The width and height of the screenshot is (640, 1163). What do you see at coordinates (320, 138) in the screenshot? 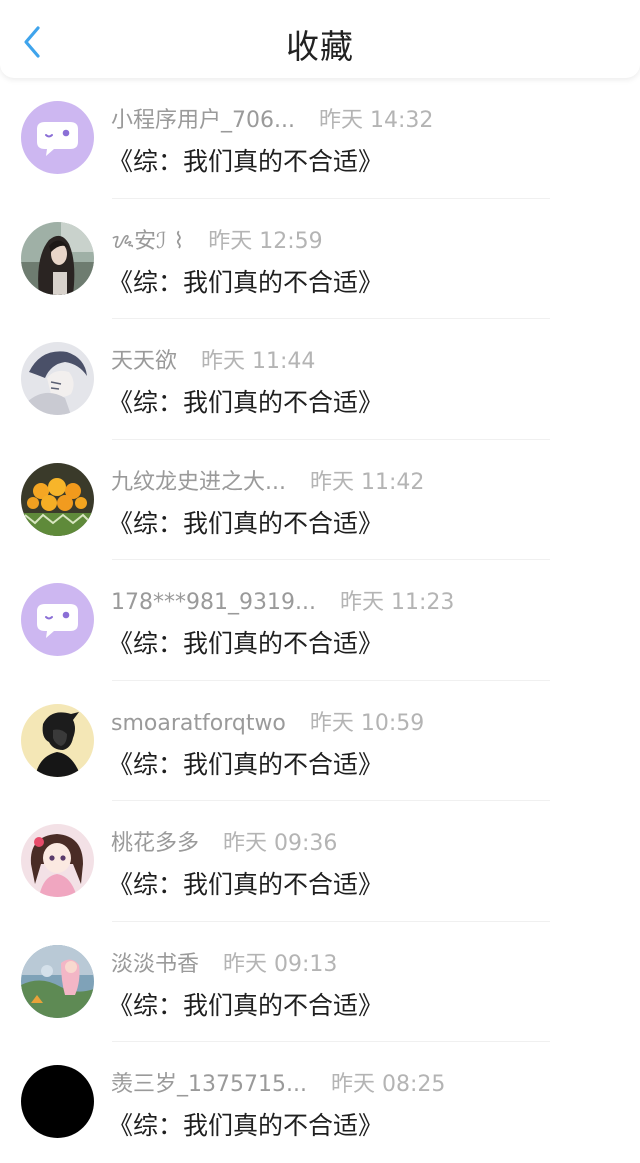
I see `favorite-item: 小程序用户_706... 昨天 14:32 《综：我们真的不合适》` at bounding box center [320, 138].